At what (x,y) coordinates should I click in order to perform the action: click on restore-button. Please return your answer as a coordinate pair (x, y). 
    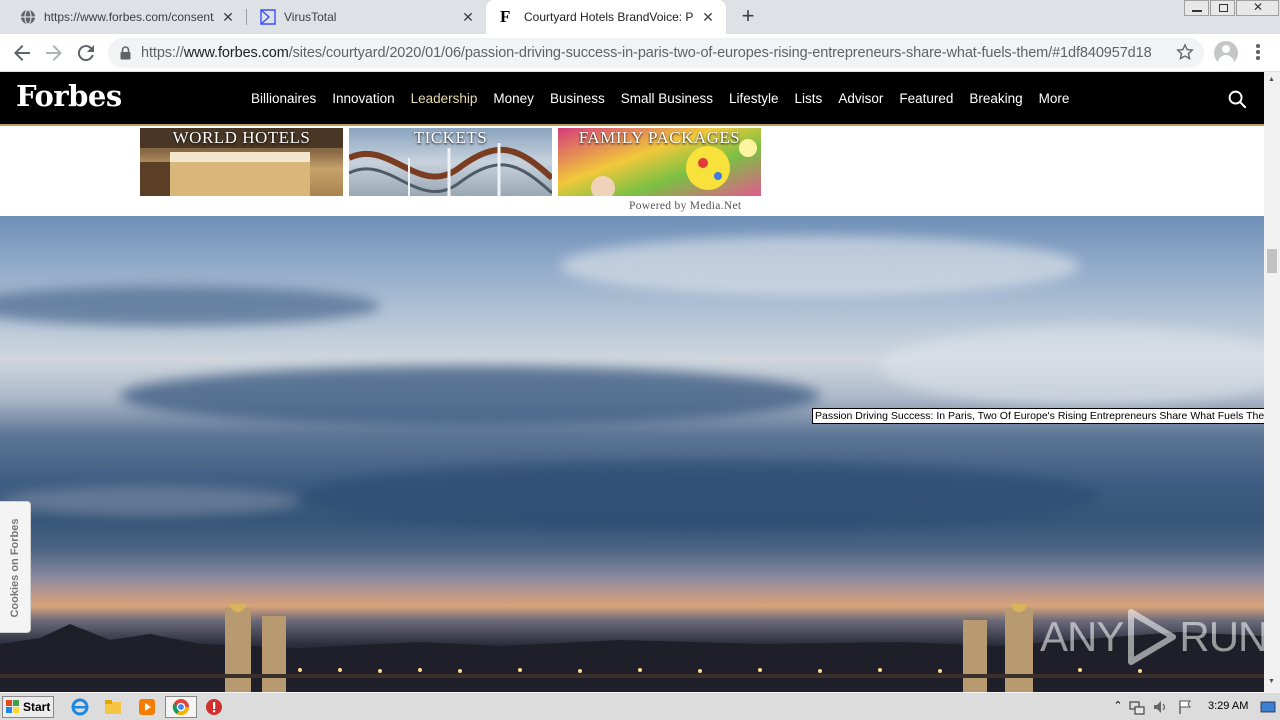
    Looking at the image, I should click on (1222, 8).